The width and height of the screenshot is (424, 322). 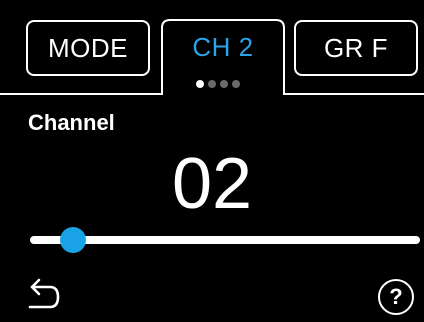 I want to click on tab-mode: MODE, so click(x=88, y=48).